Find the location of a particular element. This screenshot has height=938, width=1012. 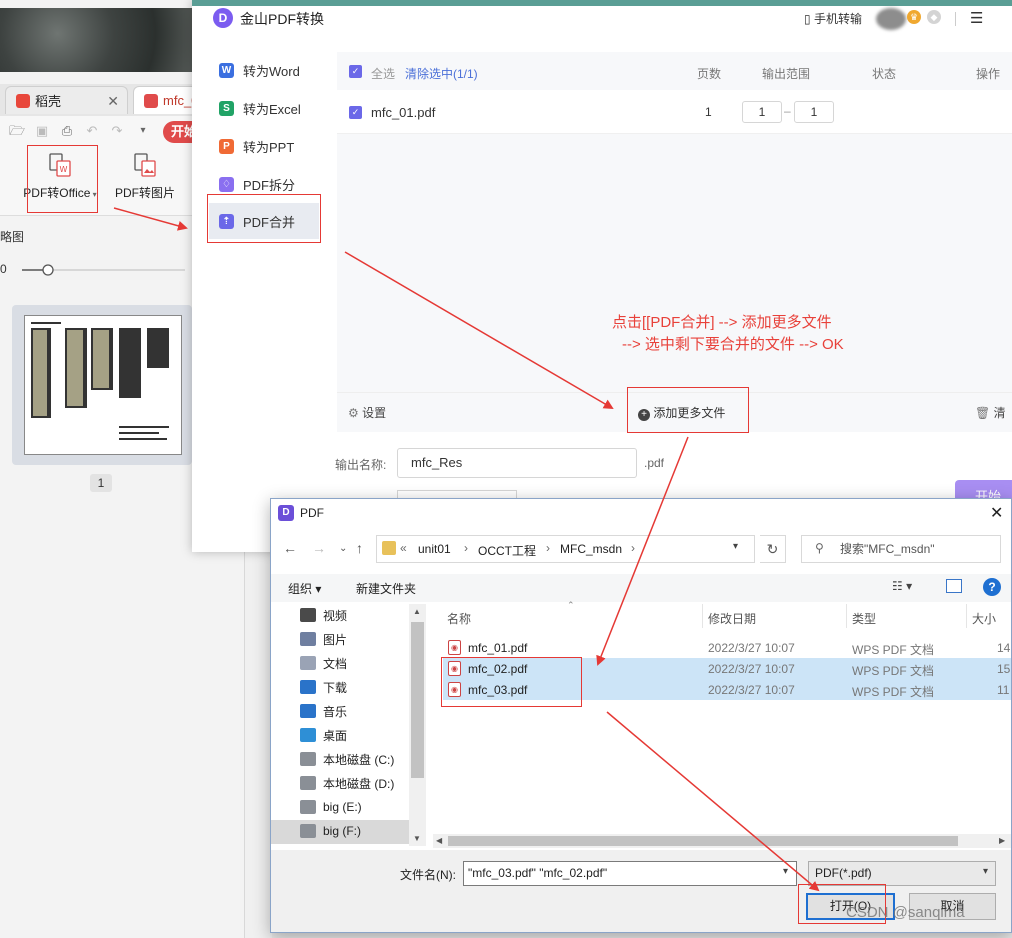

app-logo-icon: D is located at coordinates (223, 18).